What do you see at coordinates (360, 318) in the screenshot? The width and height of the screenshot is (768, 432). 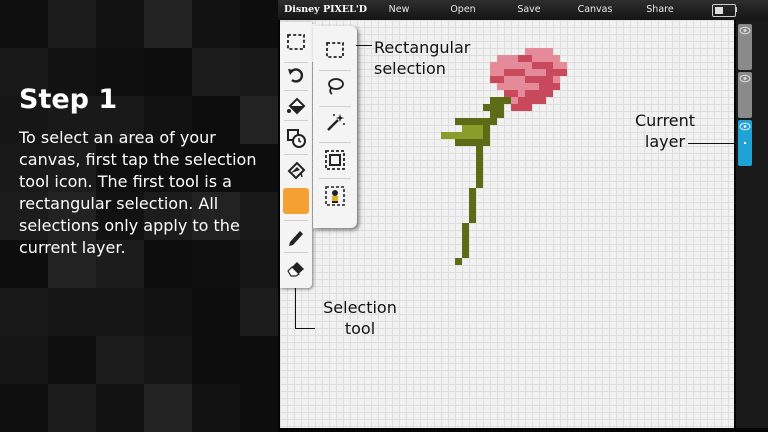 I see `selection-tool-callout: Selection tool` at bounding box center [360, 318].